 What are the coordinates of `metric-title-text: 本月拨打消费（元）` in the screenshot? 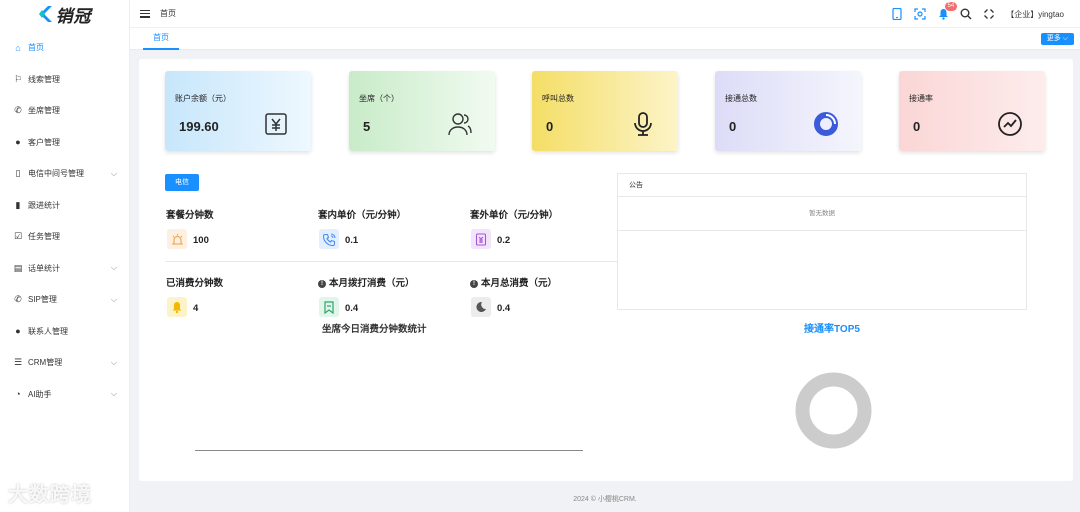 It's located at (372, 283).